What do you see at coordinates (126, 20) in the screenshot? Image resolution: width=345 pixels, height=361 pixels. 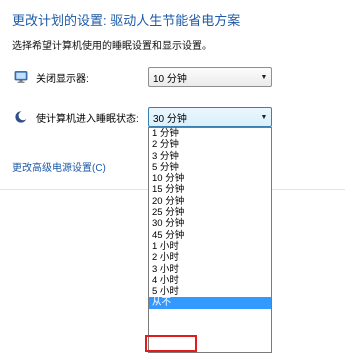 I see `page-title: 更改计划的设置: 驱动人生节能省电方案` at bounding box center [126, 20].